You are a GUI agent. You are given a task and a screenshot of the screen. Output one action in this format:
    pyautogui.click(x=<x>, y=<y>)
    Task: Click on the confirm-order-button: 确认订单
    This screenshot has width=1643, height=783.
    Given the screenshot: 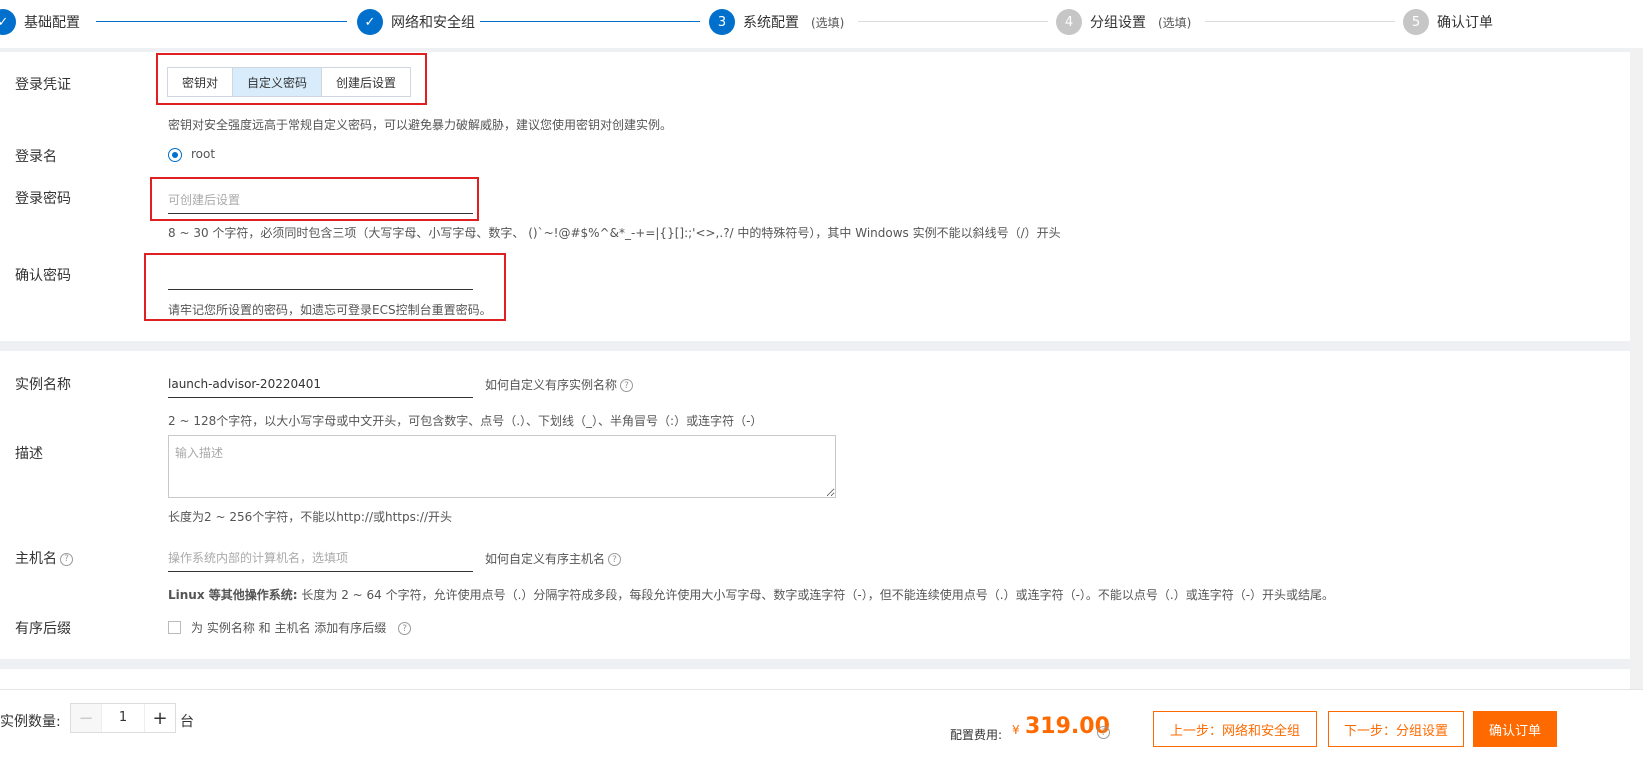 What is the action you would take?
    pyautogui.click(x=1515, y=729)
    